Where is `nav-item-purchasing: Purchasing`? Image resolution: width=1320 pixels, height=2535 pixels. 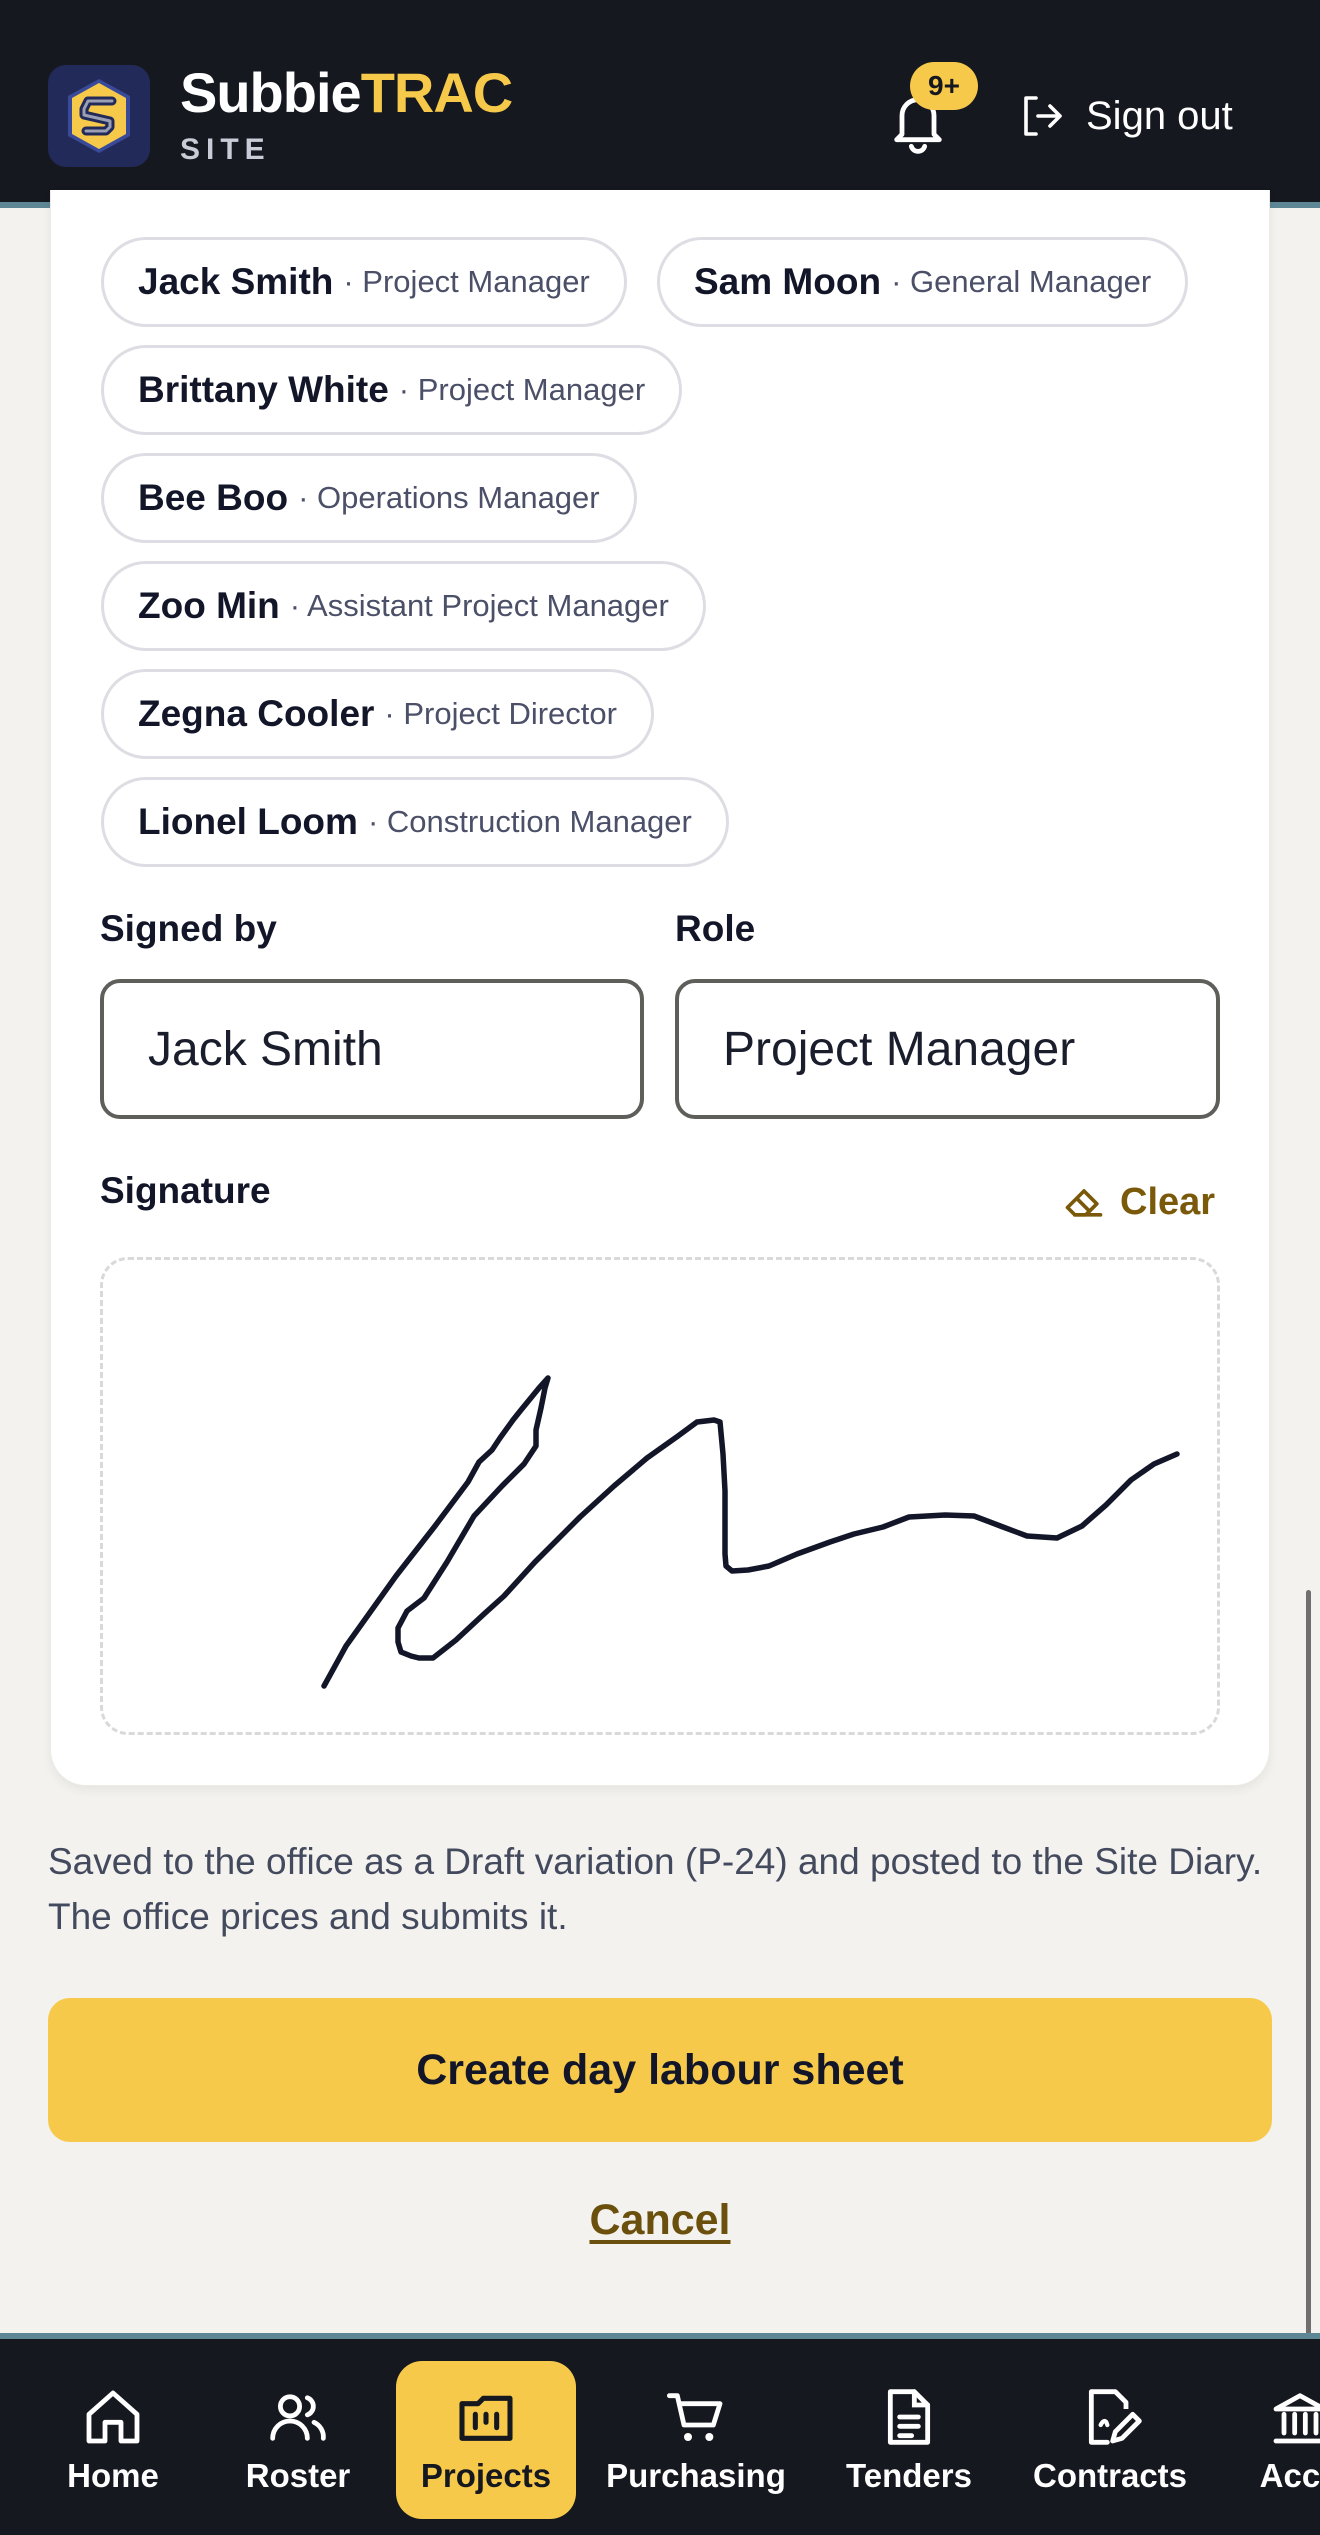
nav-item-purchasing: Purchasing is located at coordinates (696, 2440).